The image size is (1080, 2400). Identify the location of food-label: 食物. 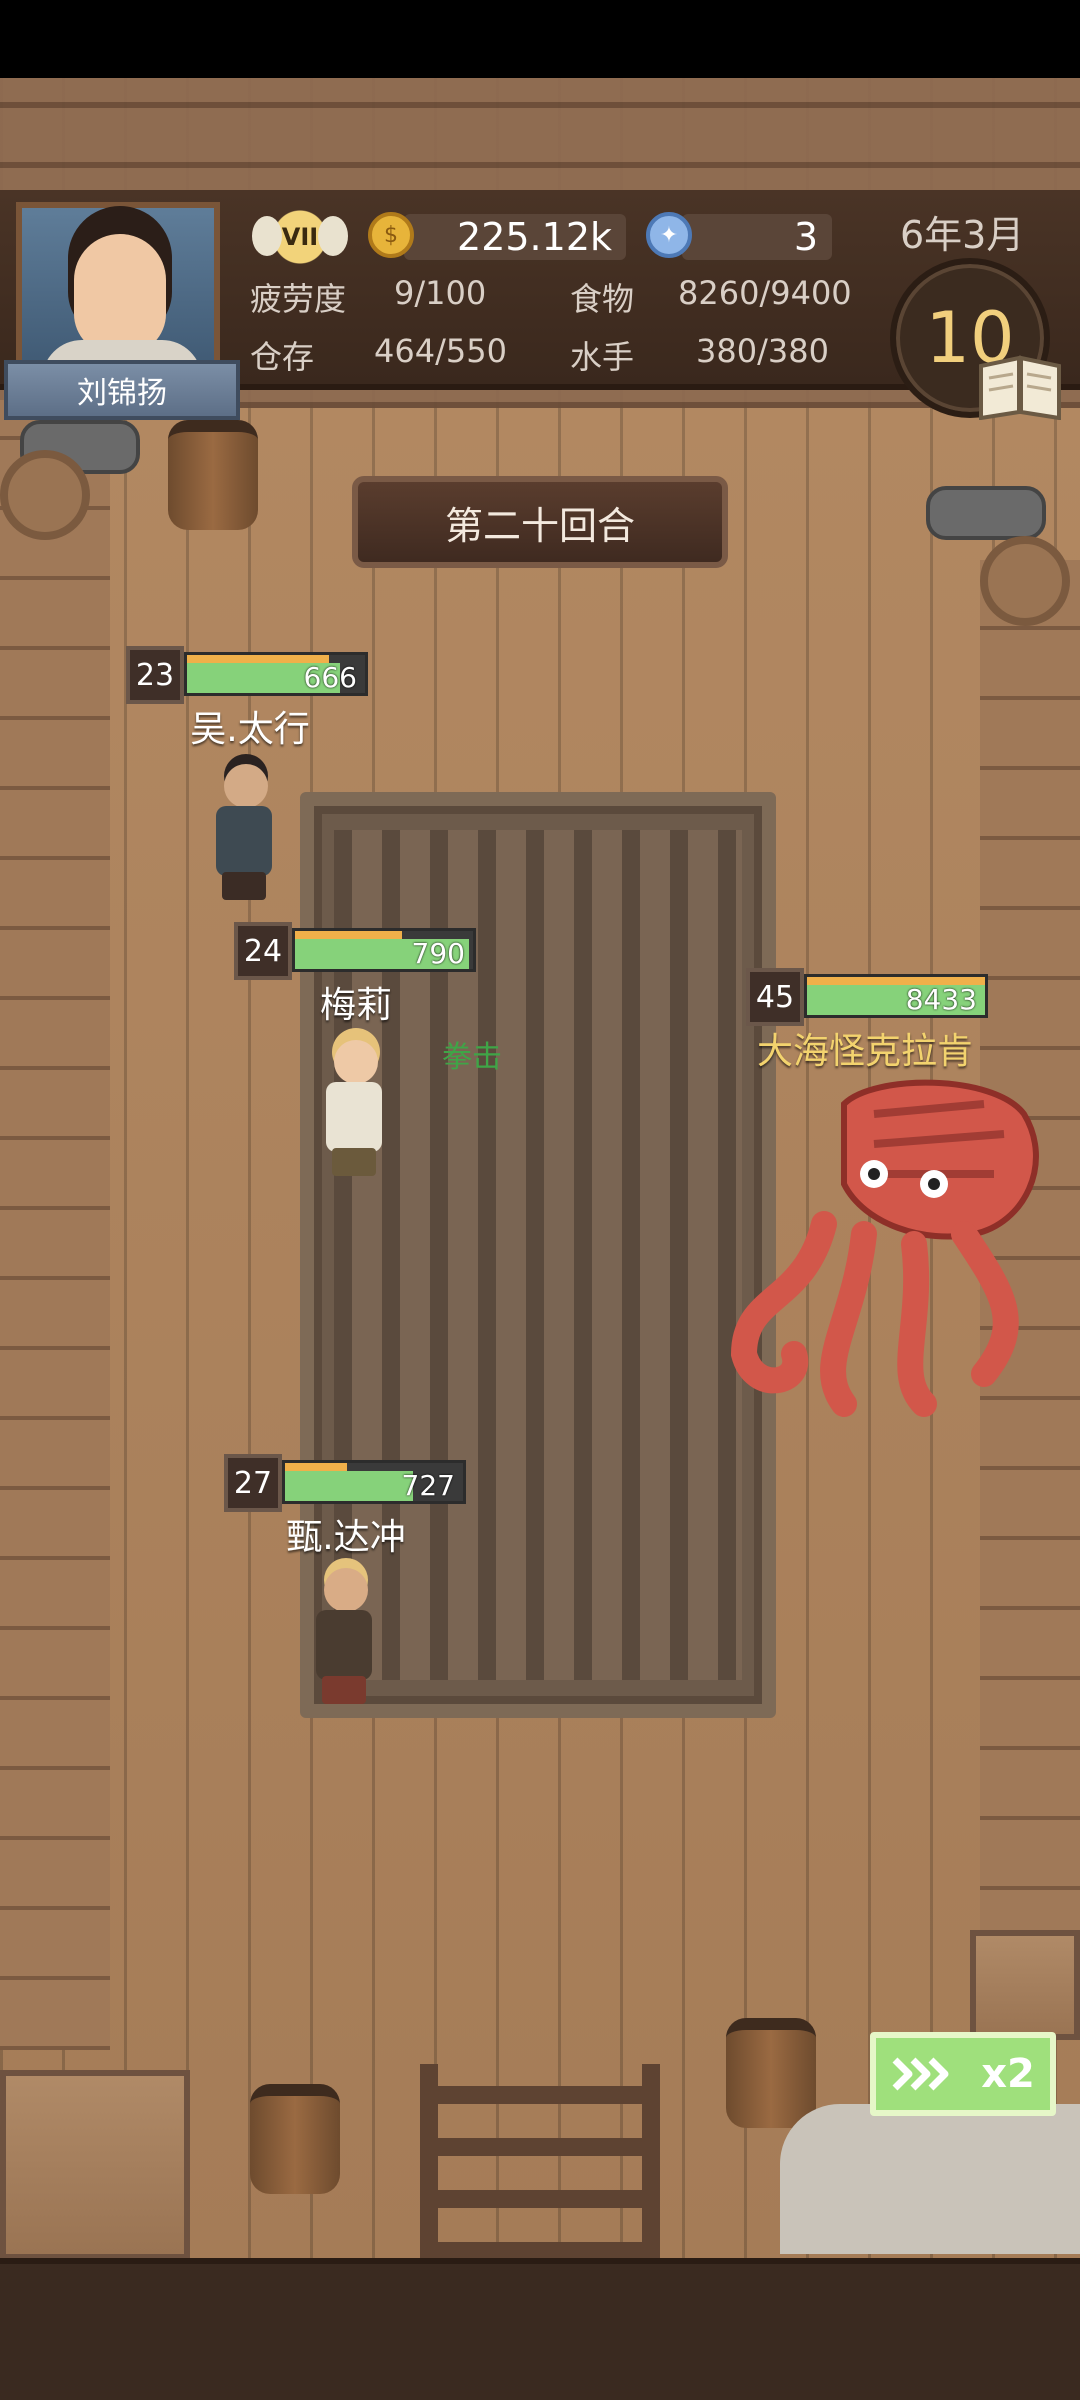
(602, 299).